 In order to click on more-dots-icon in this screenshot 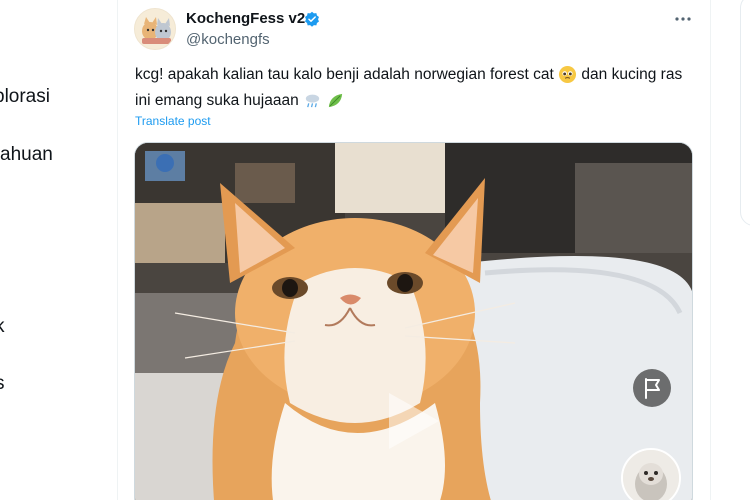, I will do `click(683, 19)`.